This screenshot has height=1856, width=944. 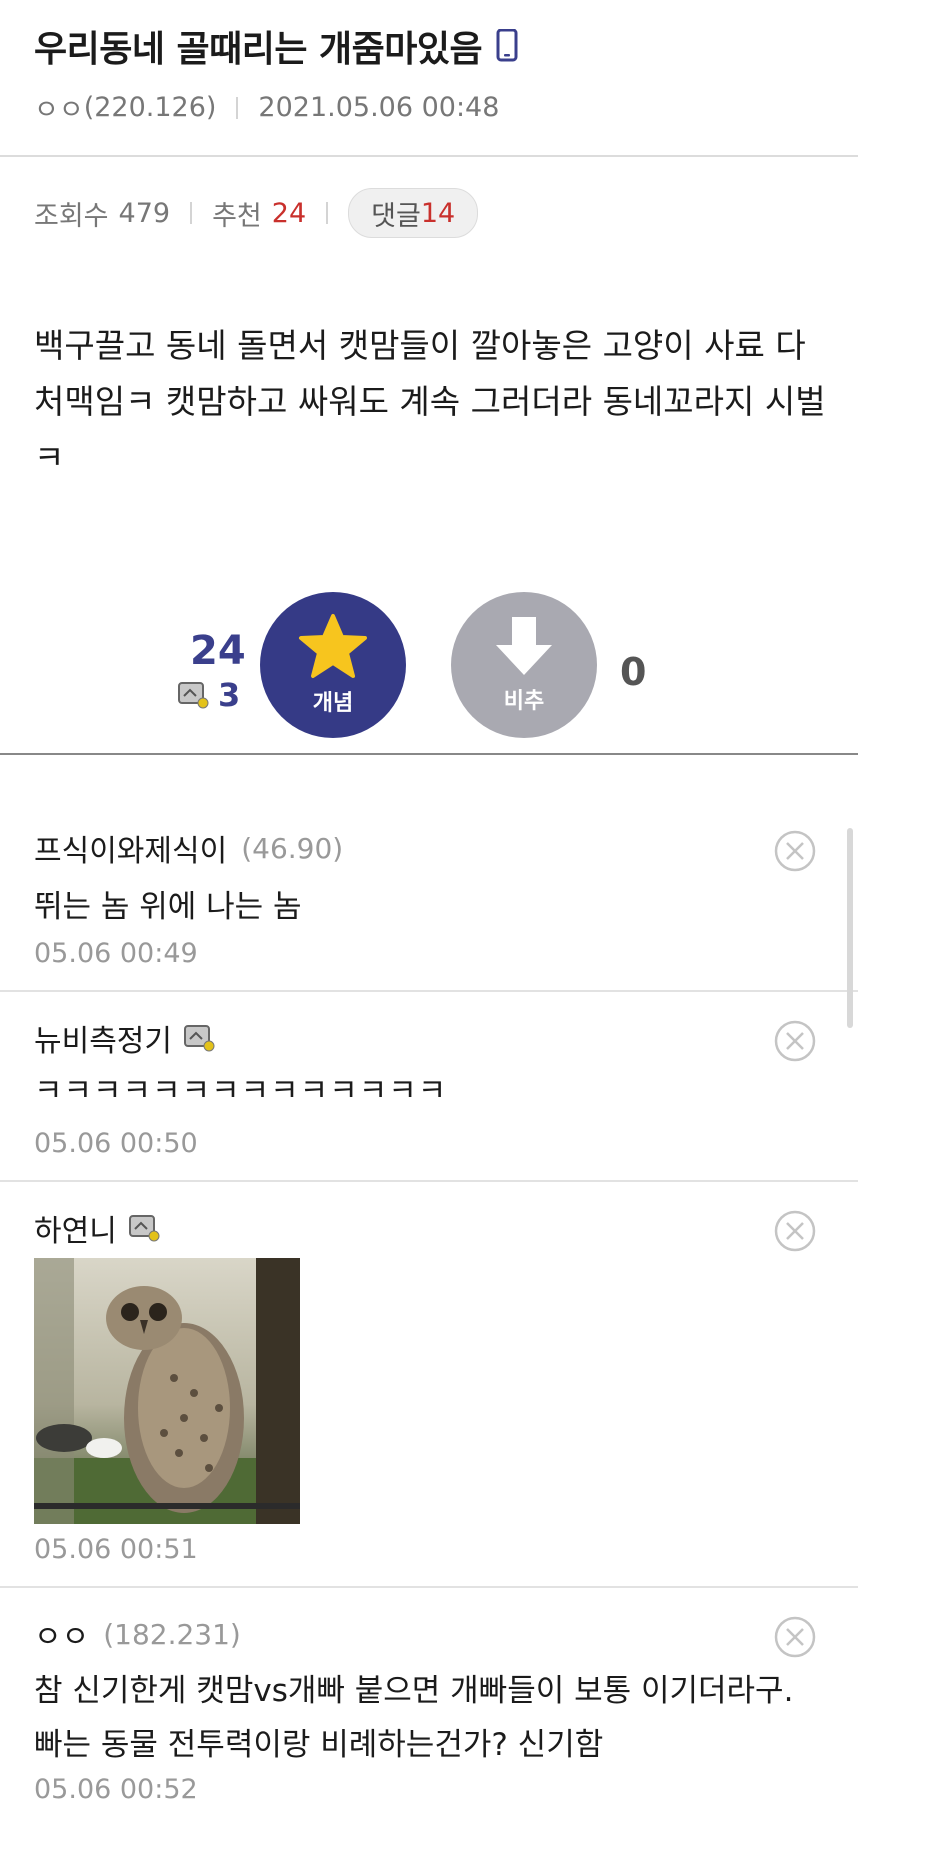 I want to click on comment-text: 뛰는 놈 위에 나는 놈, so click(x=168, y=907).